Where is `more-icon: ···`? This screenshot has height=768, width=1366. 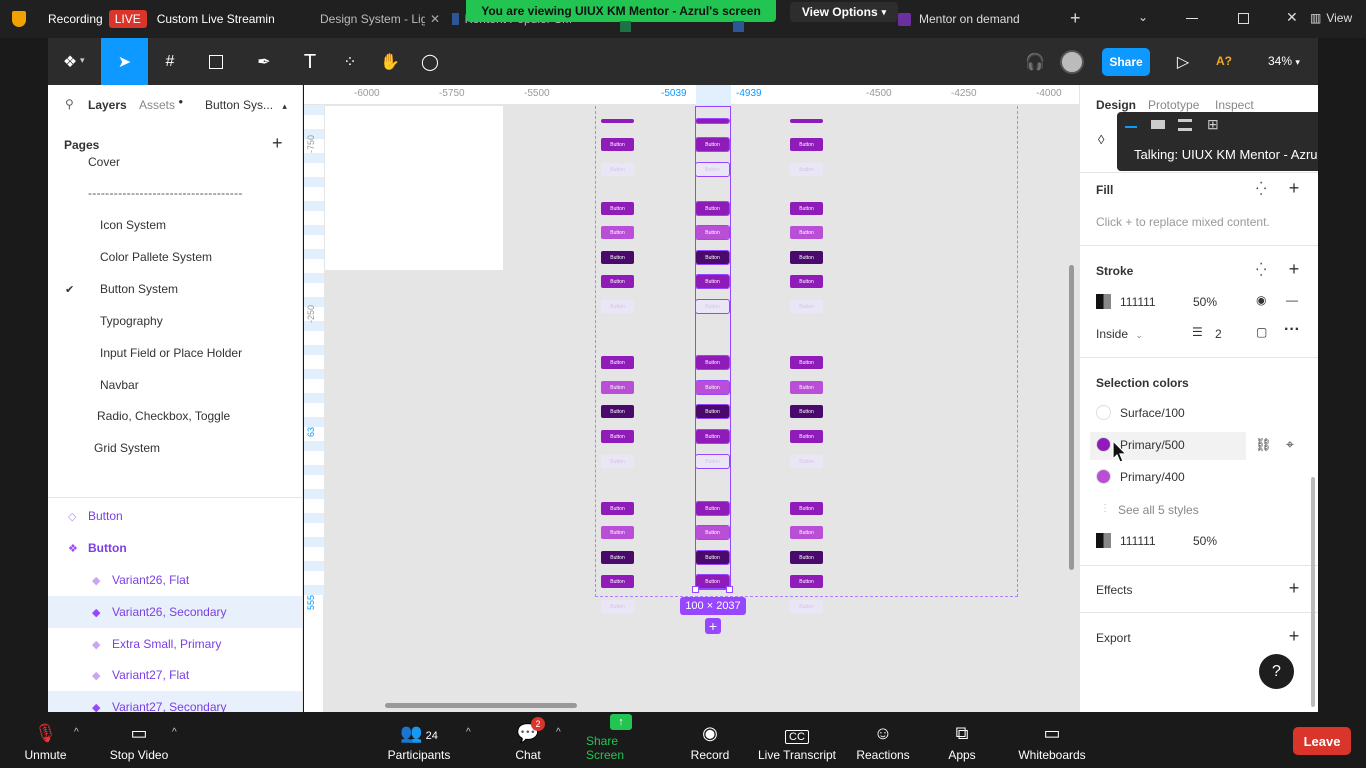
more-icon: ··· is located at coordinates (1292, 330).